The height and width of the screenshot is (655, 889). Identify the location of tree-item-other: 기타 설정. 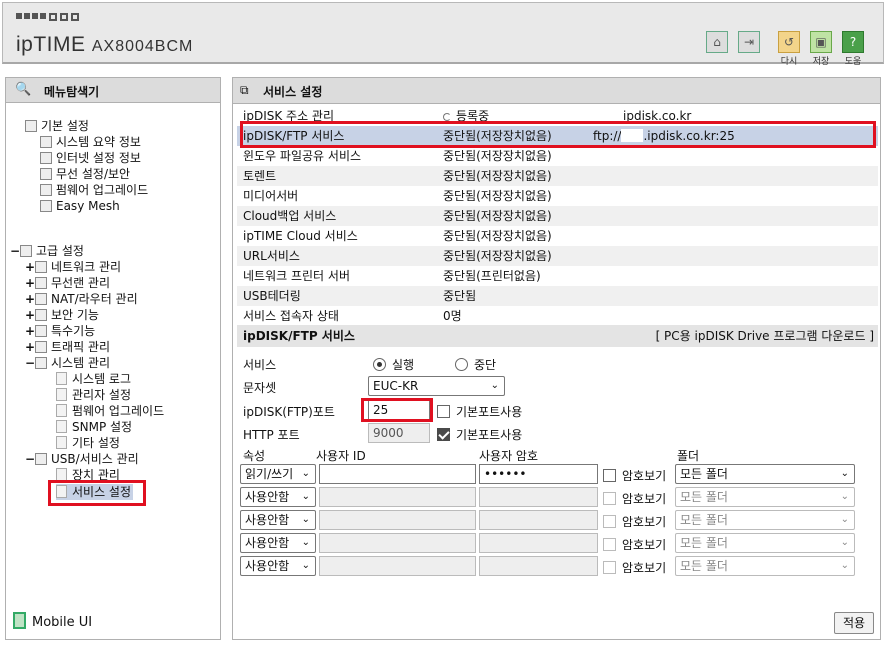
(88, 443).